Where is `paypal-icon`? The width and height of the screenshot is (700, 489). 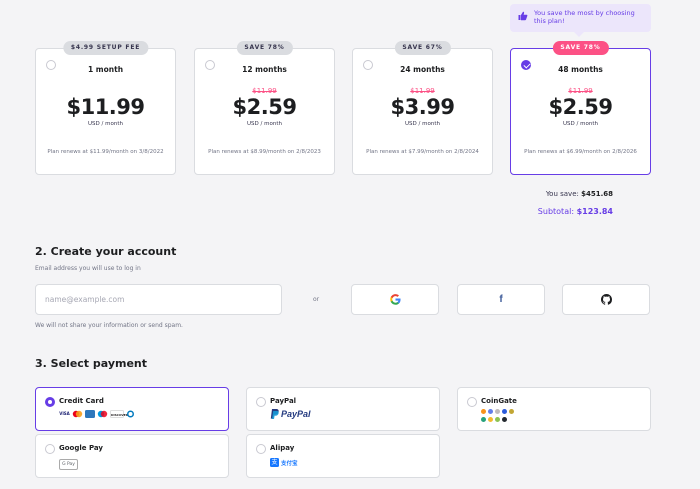 paypal-icon is located at coordinates (274, 414).